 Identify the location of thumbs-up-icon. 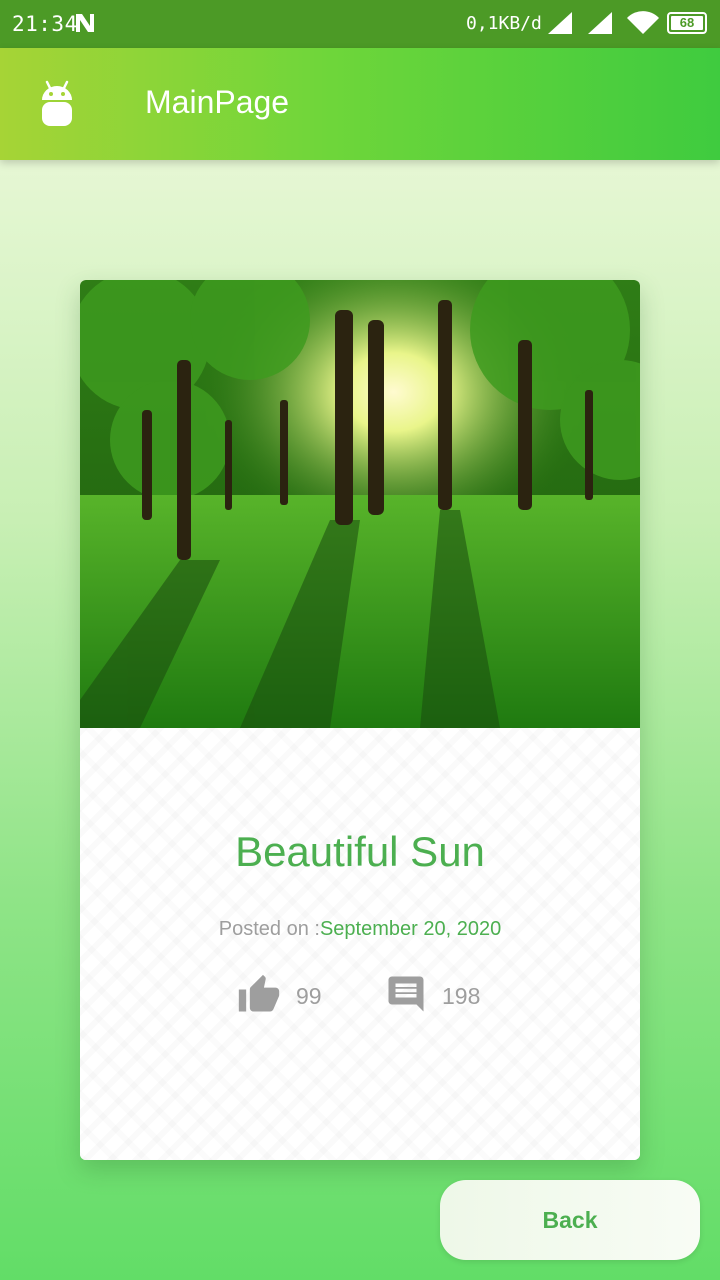
(259, 995).